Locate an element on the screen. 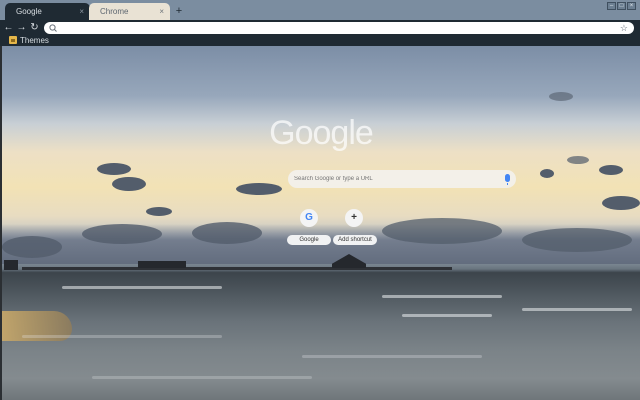  address-bar: ☆ is located at coordinates (339, 28).